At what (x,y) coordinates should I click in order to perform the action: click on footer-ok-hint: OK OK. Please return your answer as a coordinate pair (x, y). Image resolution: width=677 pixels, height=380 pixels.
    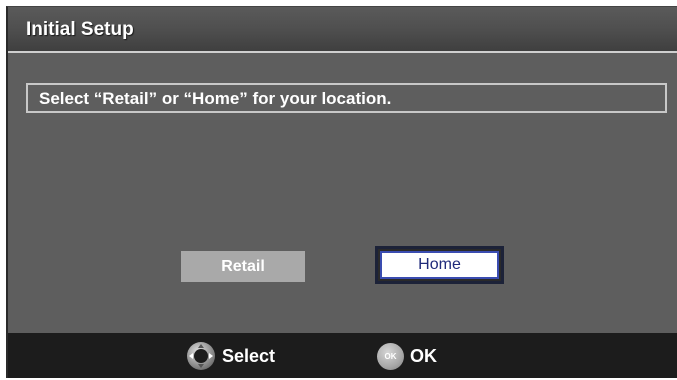
    Looking at the image, I should click on (407, 356).